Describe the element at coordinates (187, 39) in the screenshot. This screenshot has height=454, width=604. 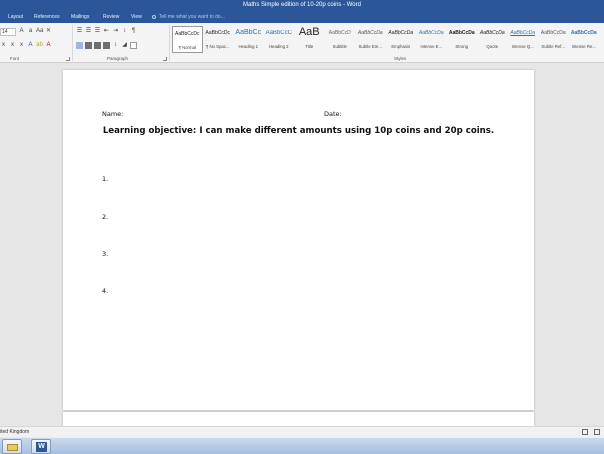
I see `style-normal: AaBbCcDc ¶ Normal` at that location.